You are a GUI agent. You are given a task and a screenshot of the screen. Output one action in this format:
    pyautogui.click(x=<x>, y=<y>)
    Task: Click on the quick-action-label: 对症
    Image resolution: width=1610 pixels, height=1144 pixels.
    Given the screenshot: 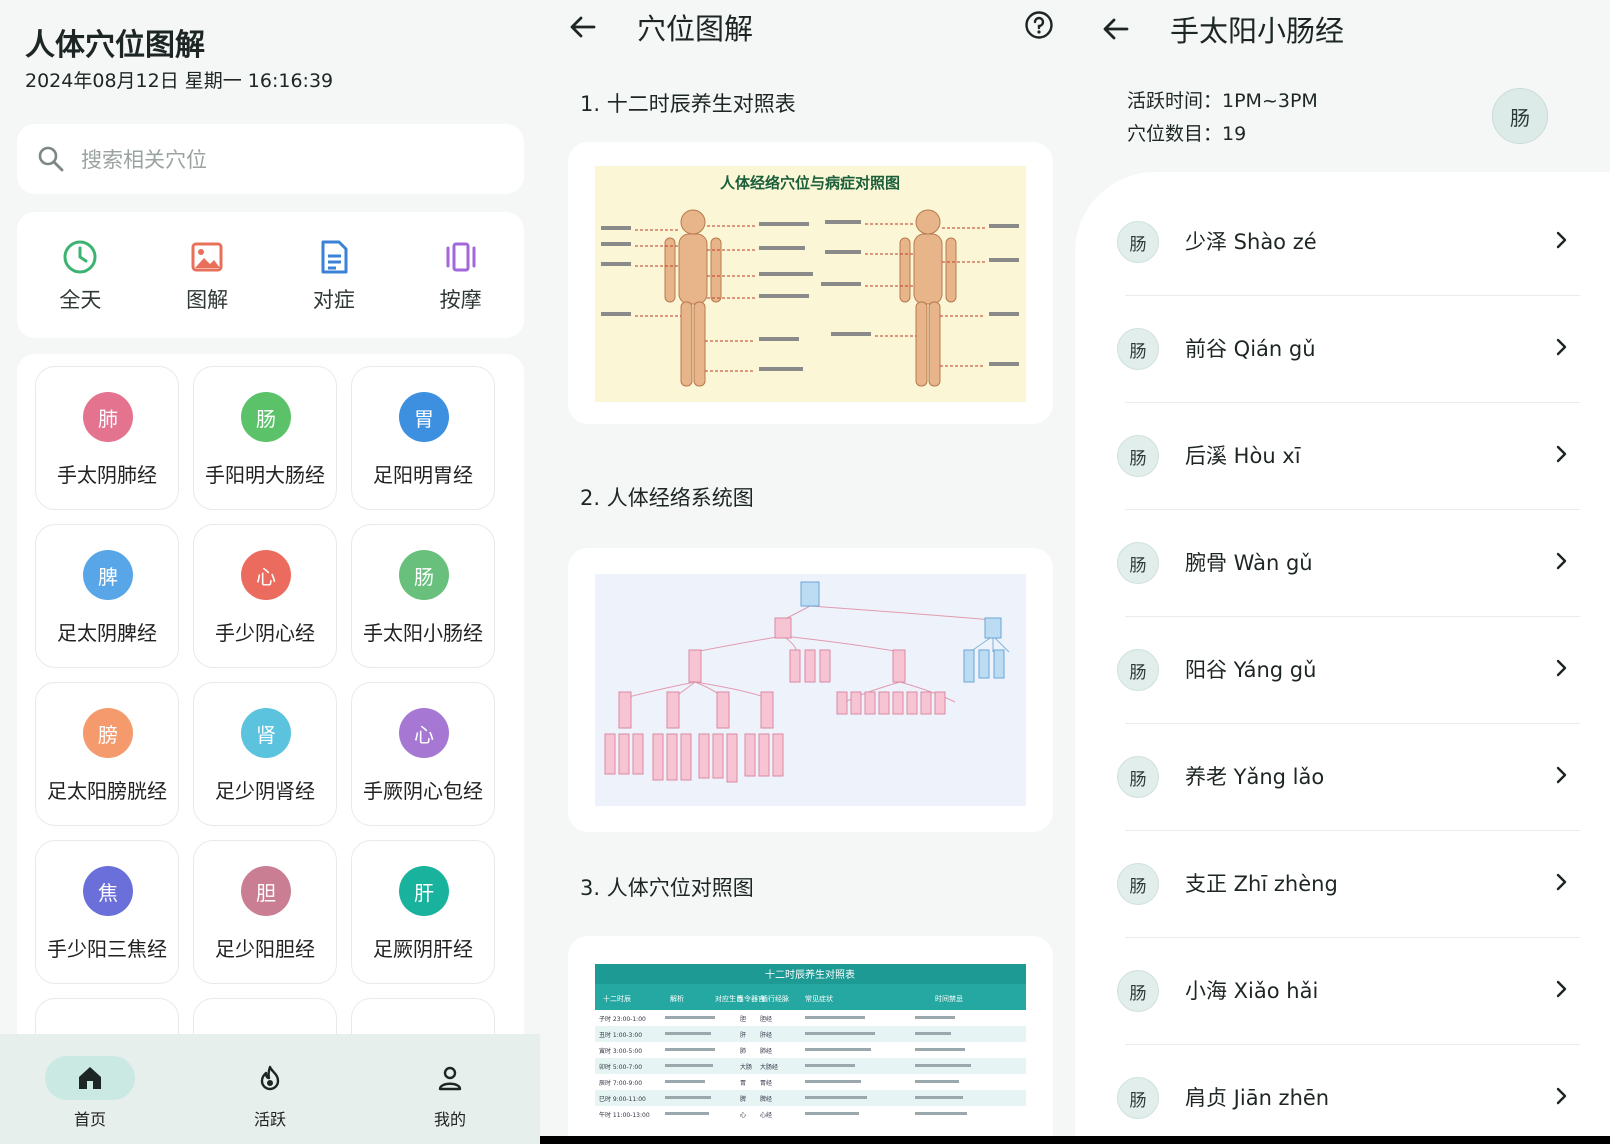 What is the action you would take?
    pyautogui.click(x=333, y=300)
    